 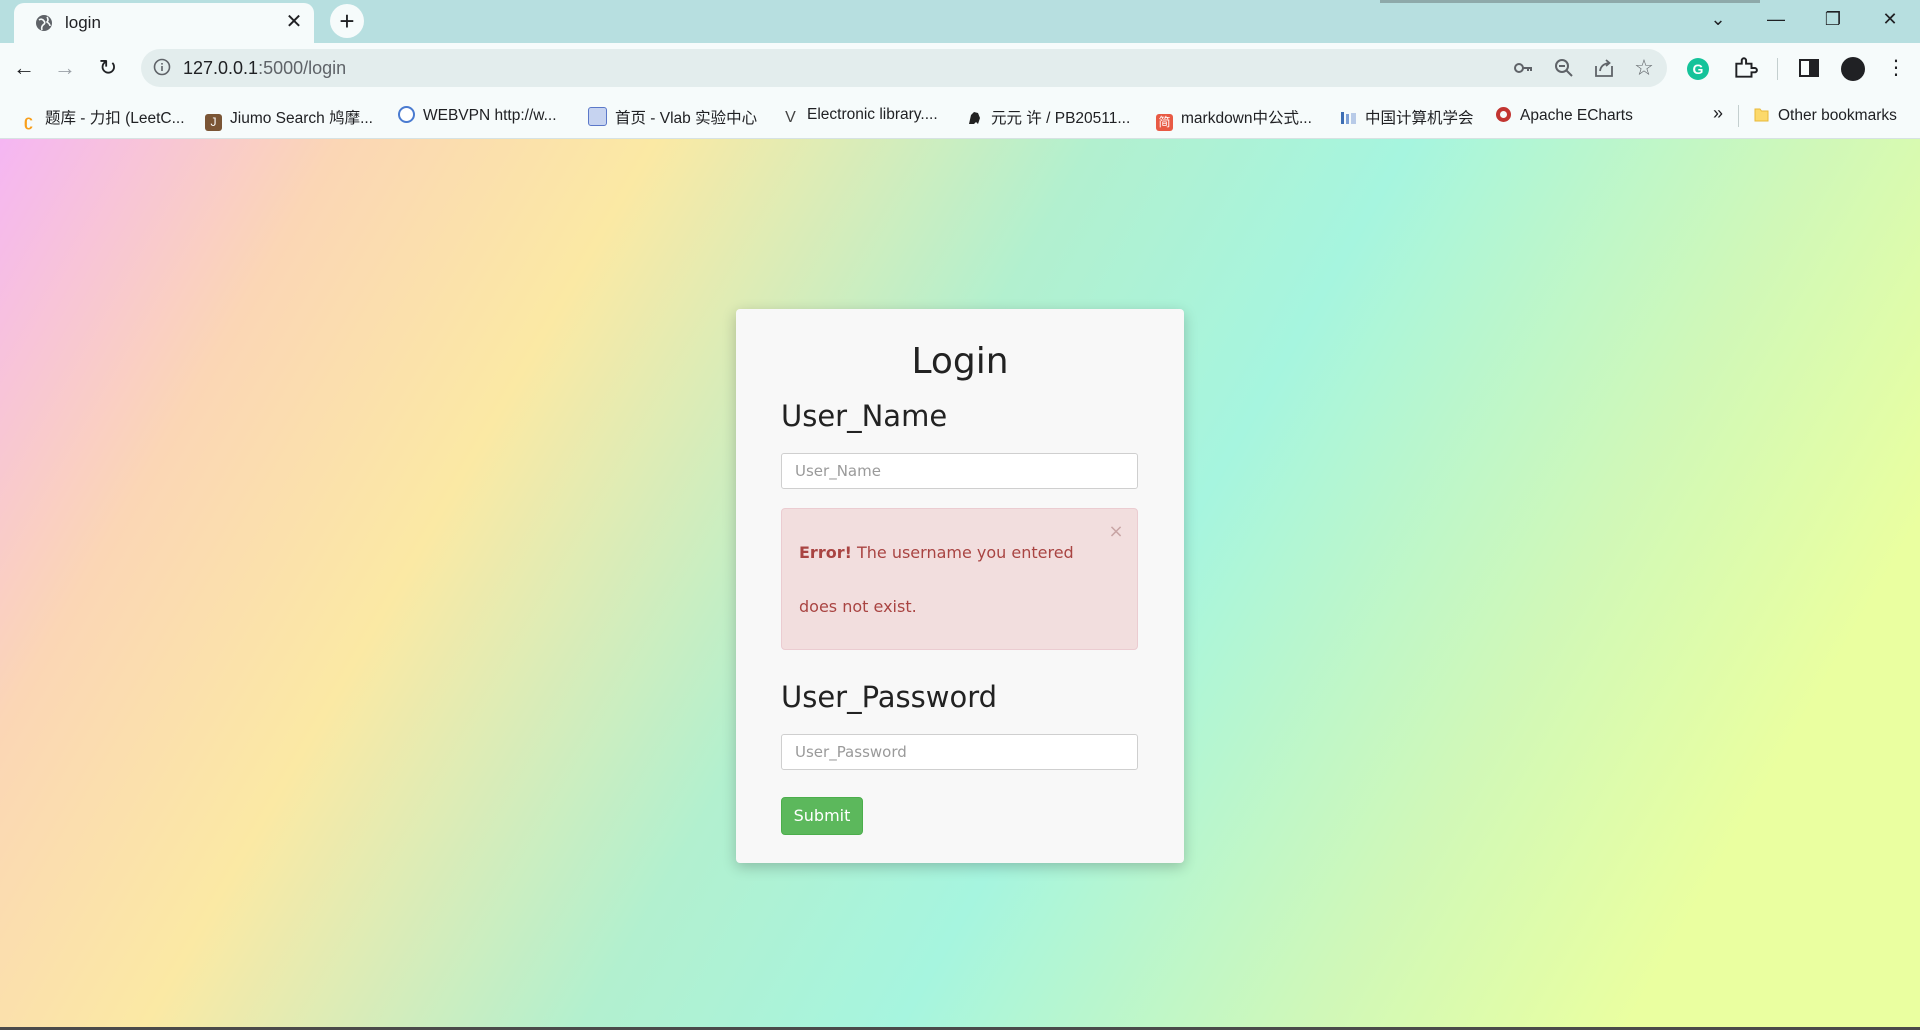 What do you see at coordinates (962, 552) in the screenshot?
I see `alert-error-text: The username you entered` at bounding box center [962, 552].